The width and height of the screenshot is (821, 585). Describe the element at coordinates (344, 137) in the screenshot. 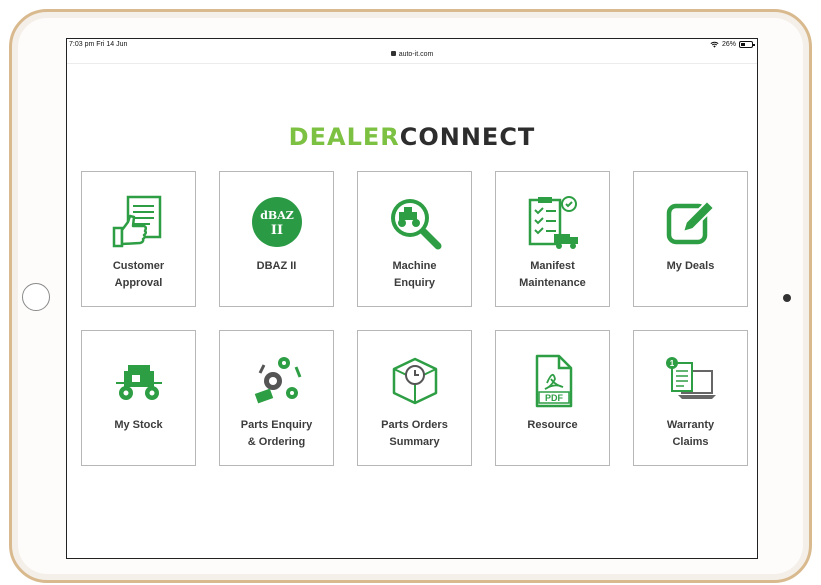

I see `logo-dealer: DEALER` at that location.